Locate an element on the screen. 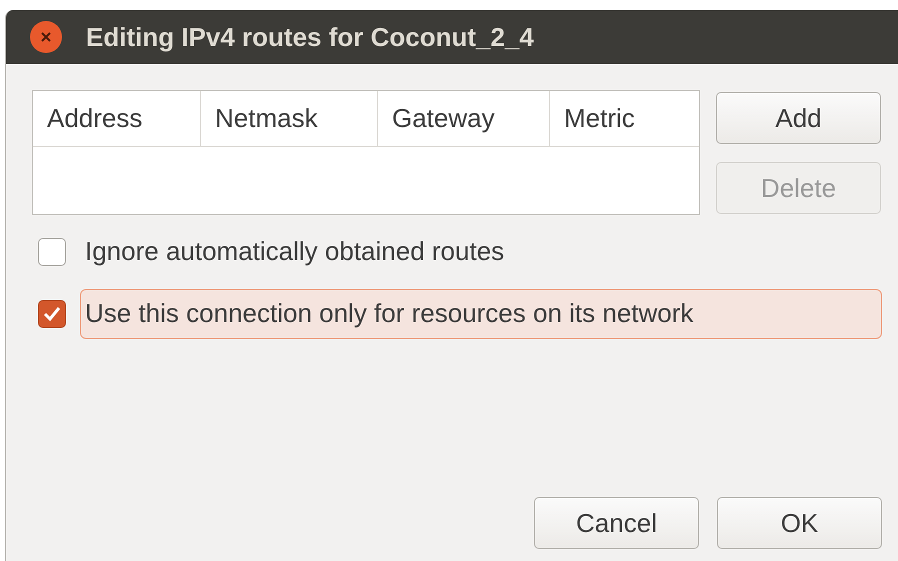 This screenshot has height=561, width=898. close-button is located at coordinates (46, 37).